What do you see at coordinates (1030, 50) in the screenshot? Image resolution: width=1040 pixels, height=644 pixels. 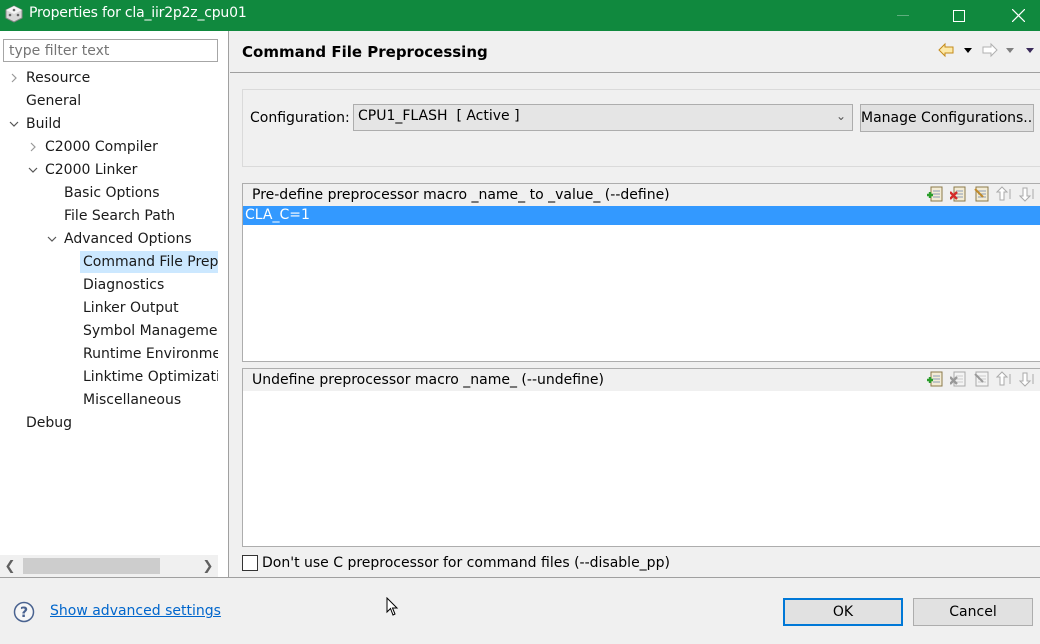 I see `view-menu-icon` at bounding box center [1030, 50].